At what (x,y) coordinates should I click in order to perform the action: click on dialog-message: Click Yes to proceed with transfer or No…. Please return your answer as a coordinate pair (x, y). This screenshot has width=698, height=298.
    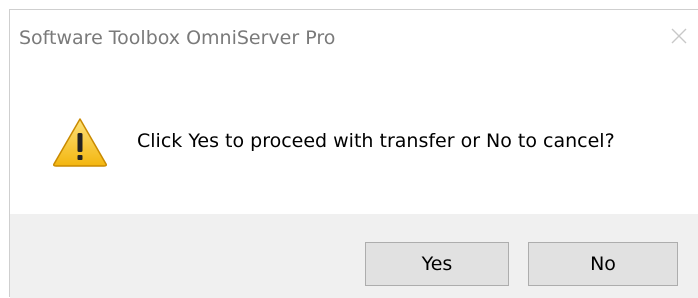
    Looking at the image, I should click on (376, 141).